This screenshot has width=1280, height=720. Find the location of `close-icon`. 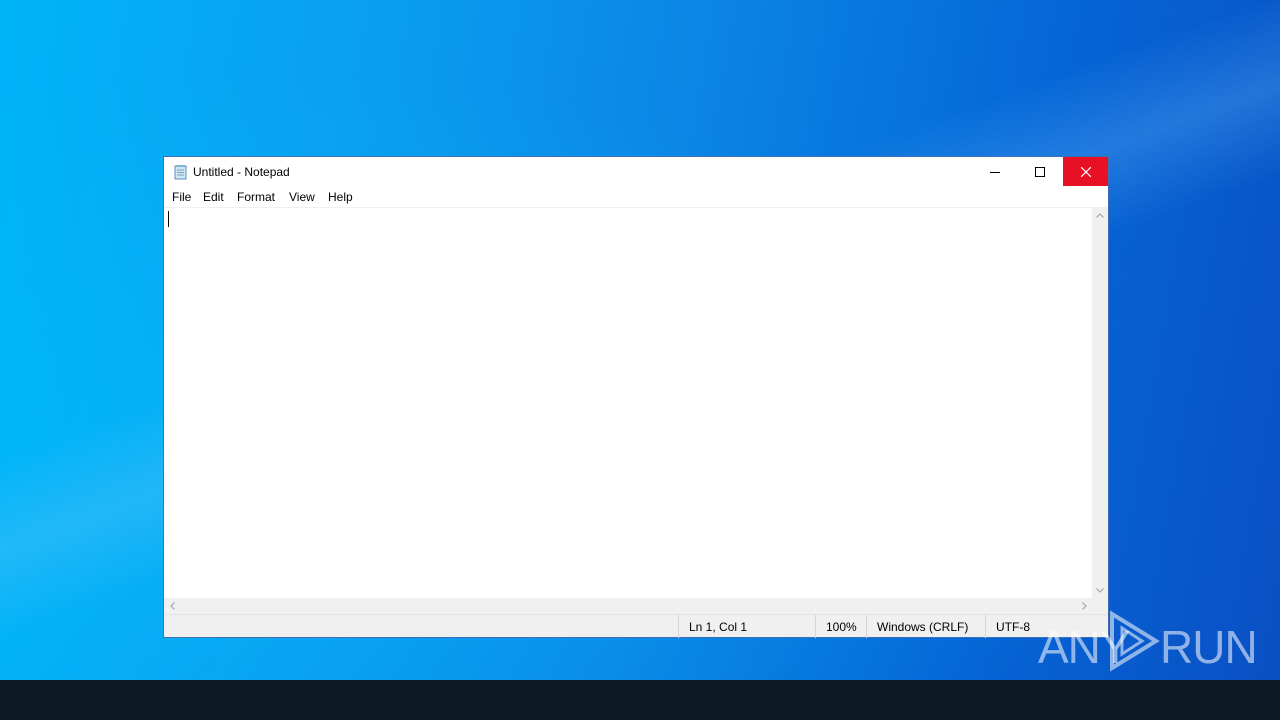

close-icon is located at coordinates (1085, 171).